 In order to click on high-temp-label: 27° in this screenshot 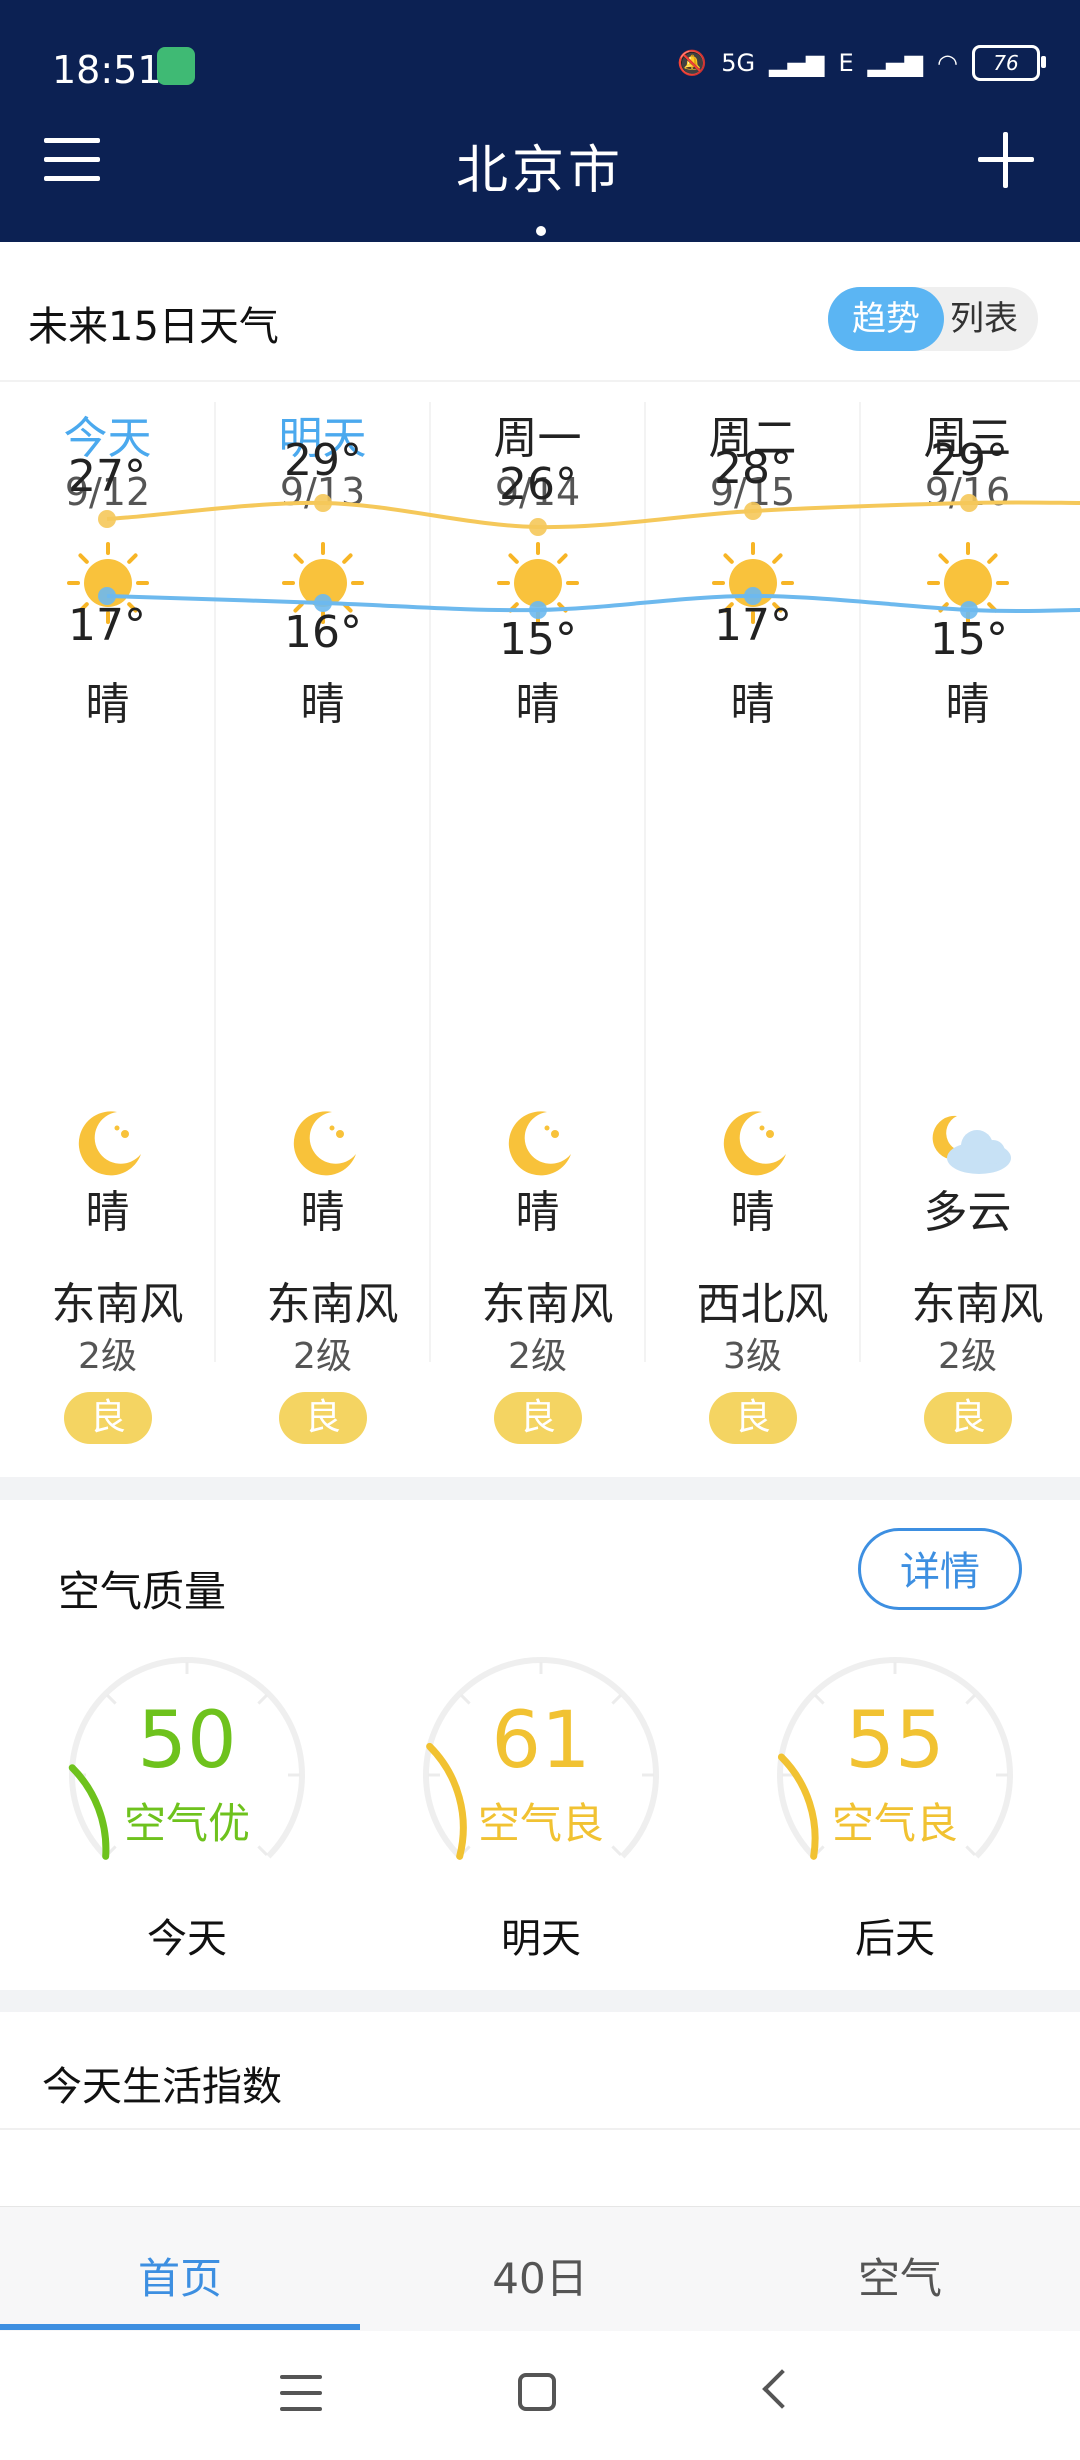, I will do `click(107, 476)`.